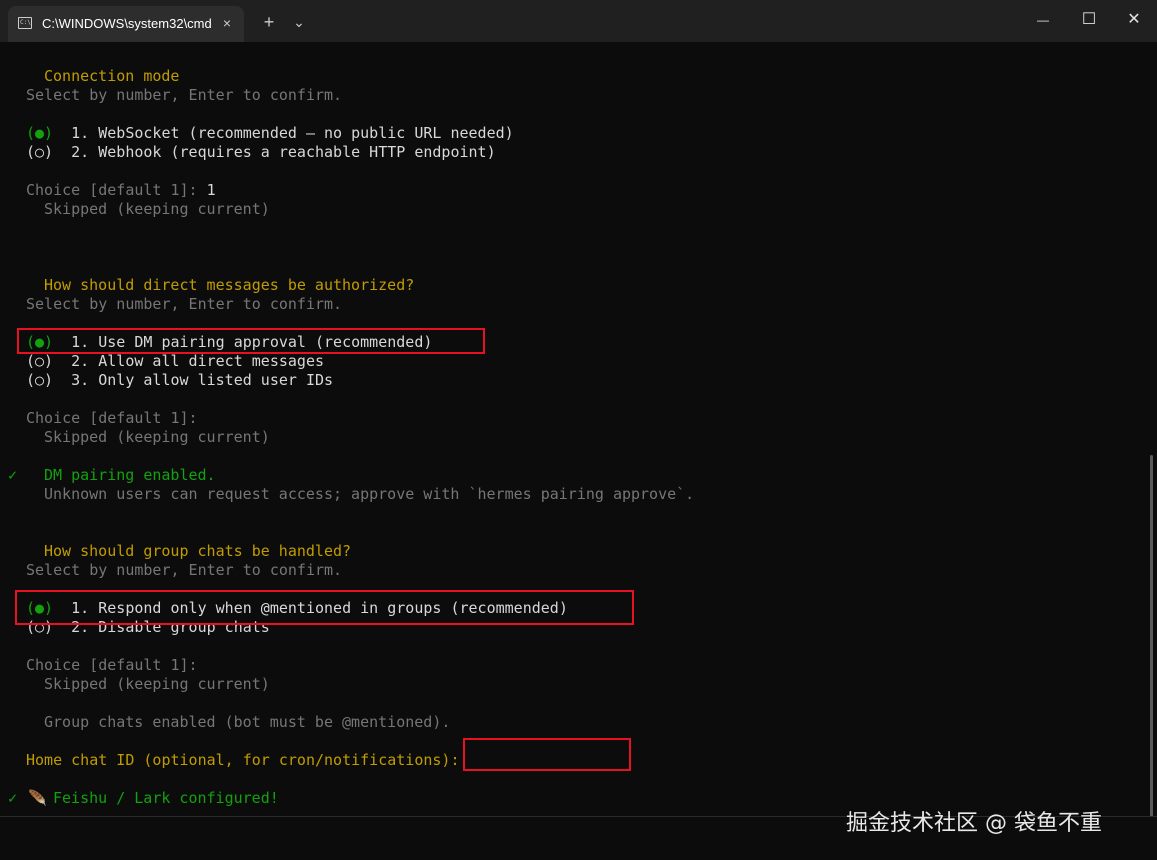 This screenshot has width=1157, height=860. Describe the element at coordinates (198, 551) in the screenshot. I see `group-chats-heading: How should group chats be handled?` at that location.